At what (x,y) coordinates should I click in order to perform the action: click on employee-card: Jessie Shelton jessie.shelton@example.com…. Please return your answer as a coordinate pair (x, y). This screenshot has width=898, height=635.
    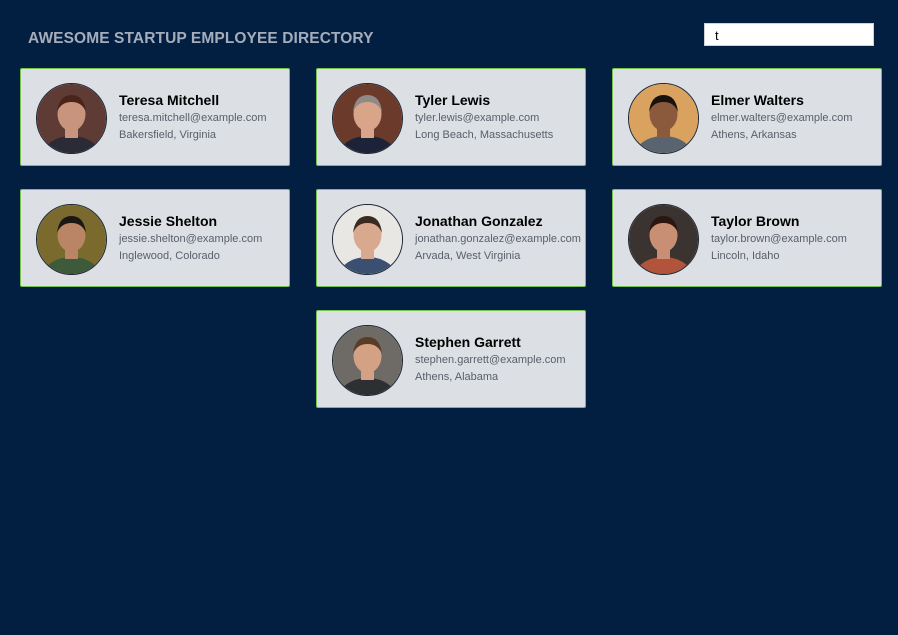
    Looking at the image, I should click on (155, 238).